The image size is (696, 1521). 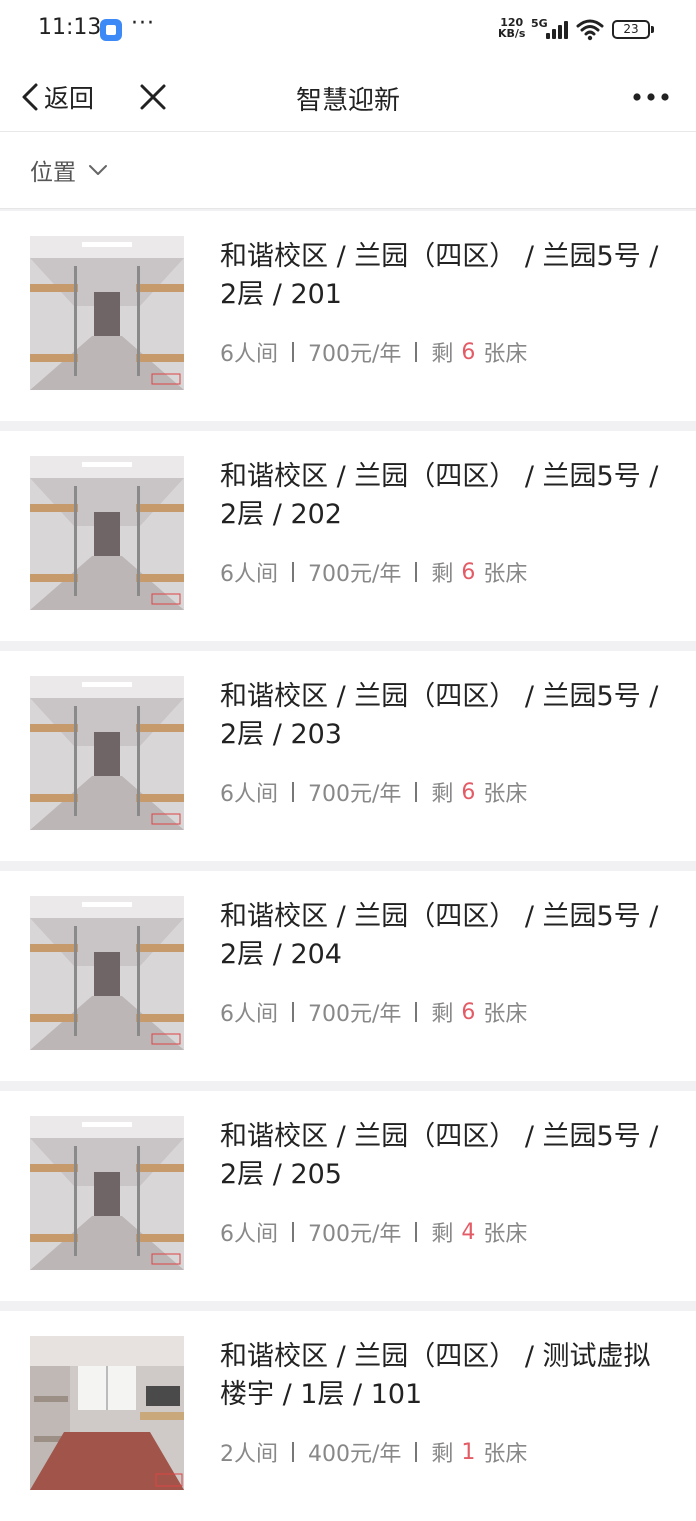 What do you see at coordinates (651, 97) in the screenshot?
I see `more-options-icon` at bounding box center [651, 97].